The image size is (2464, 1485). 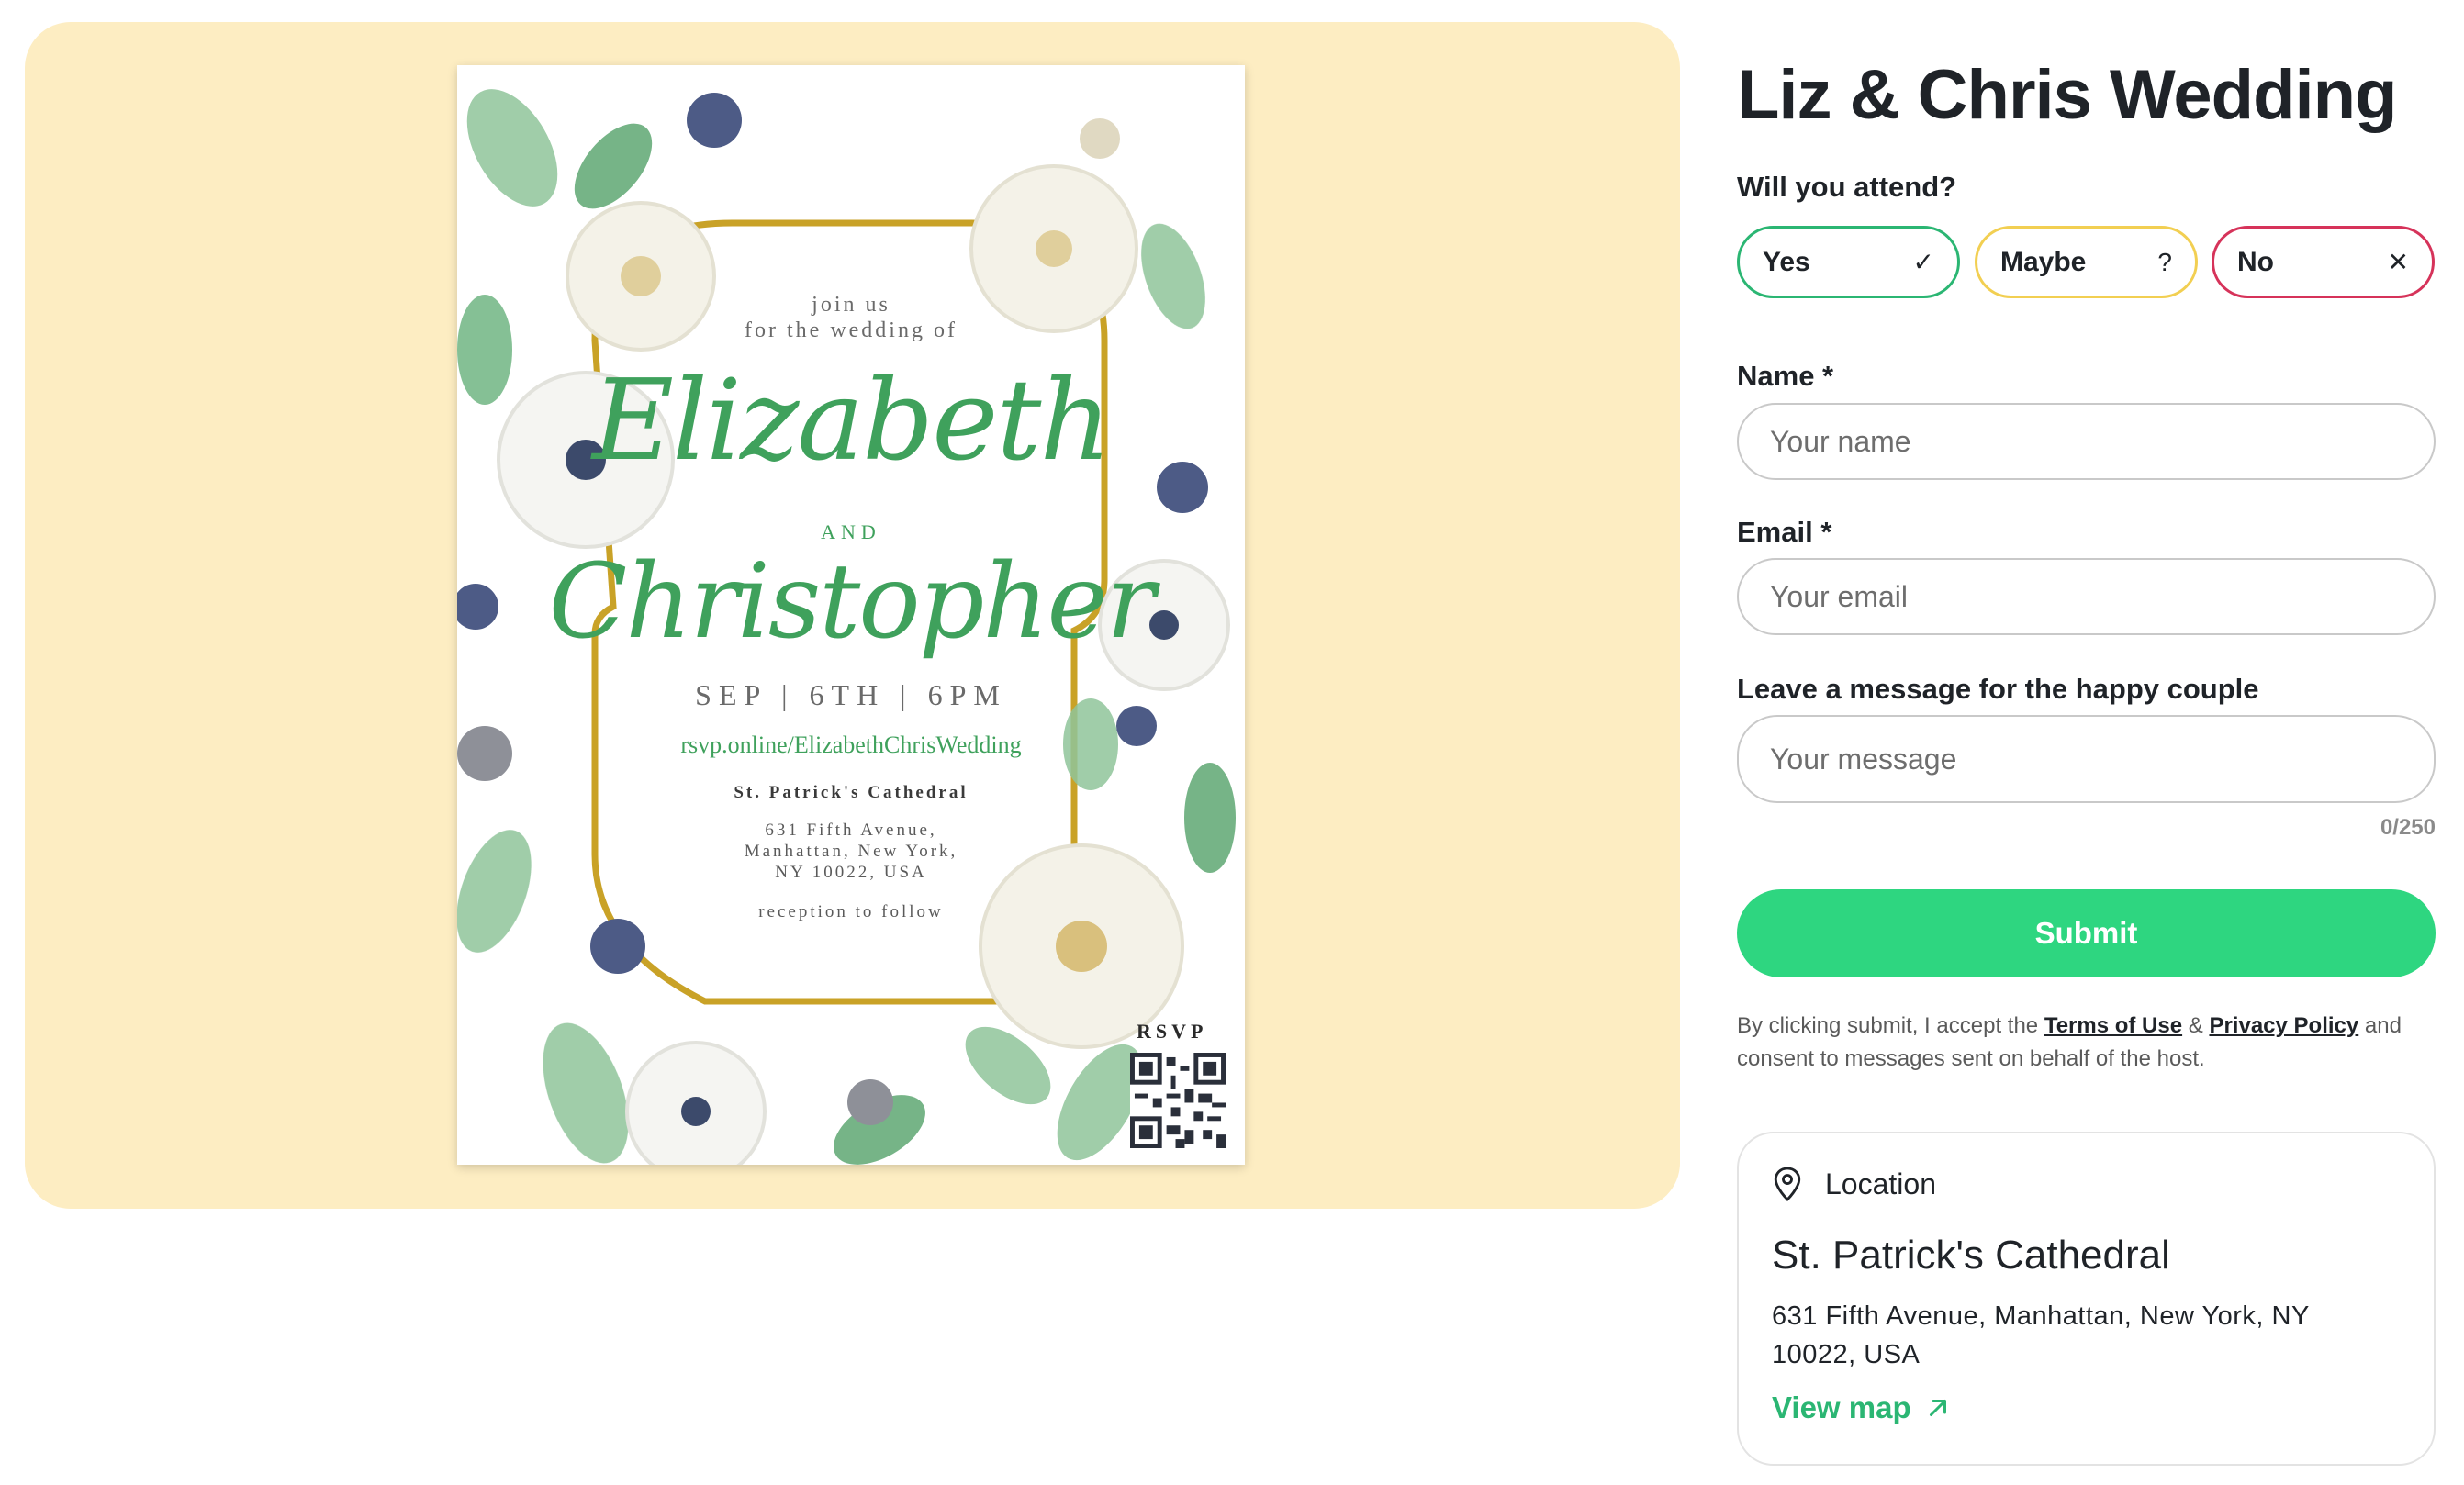 I want to click on location-header: Location, so click(x=1854, y=1184).